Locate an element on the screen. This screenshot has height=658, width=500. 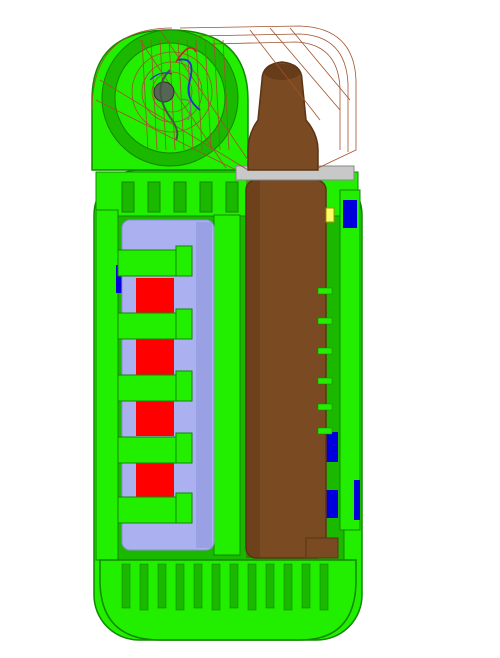
divider-wall is located at coordinates (227, 385).